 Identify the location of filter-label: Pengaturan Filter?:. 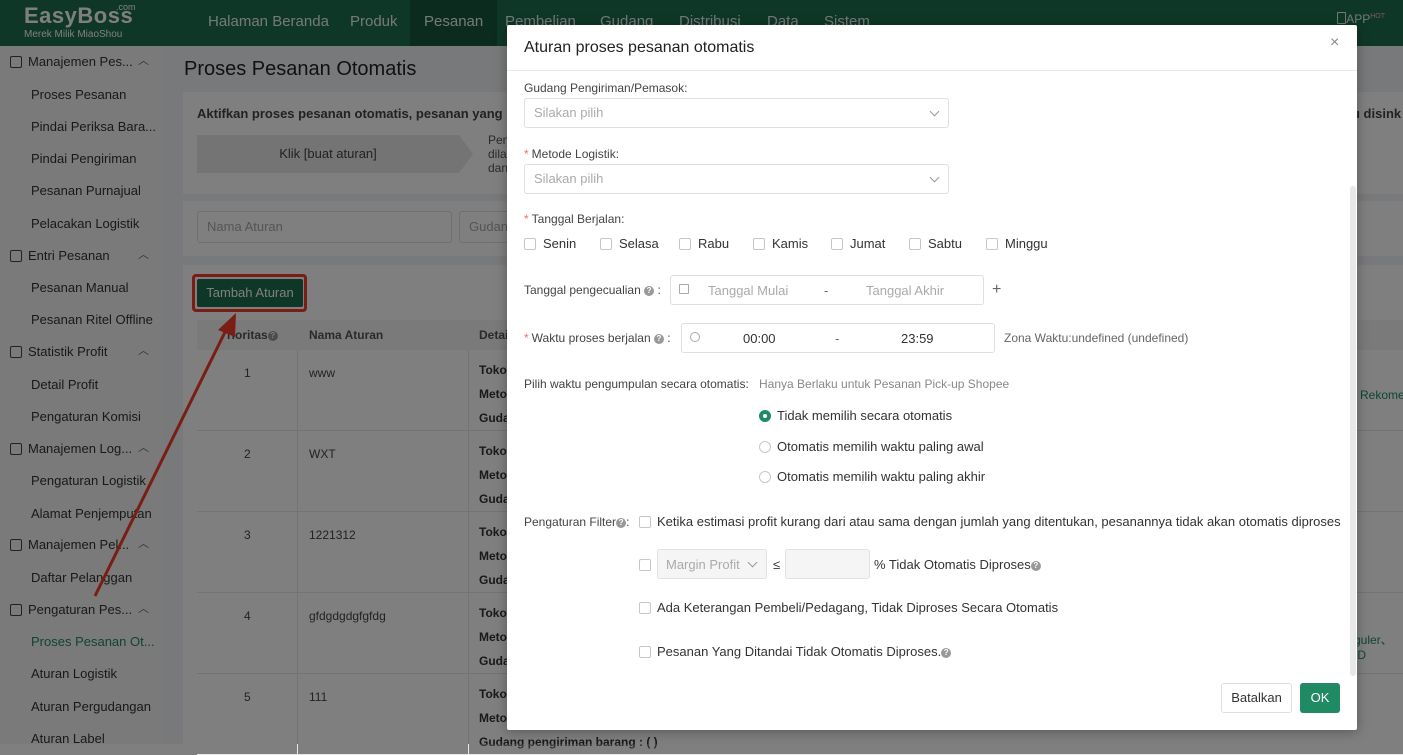
(577, 522).